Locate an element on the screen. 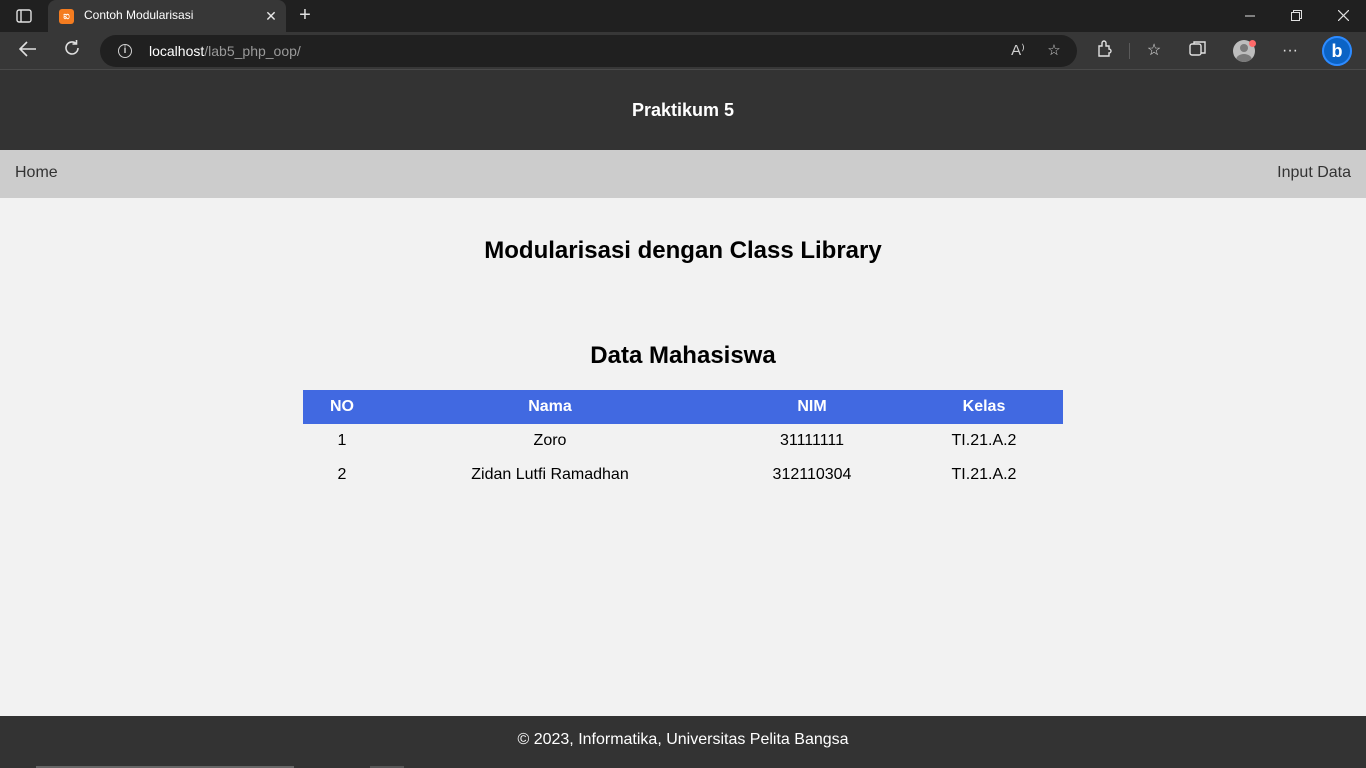 This screenshot has width=1366, height=768. table-header-row: NO Nama NIM Kelas is located at coordinates (683, 407).